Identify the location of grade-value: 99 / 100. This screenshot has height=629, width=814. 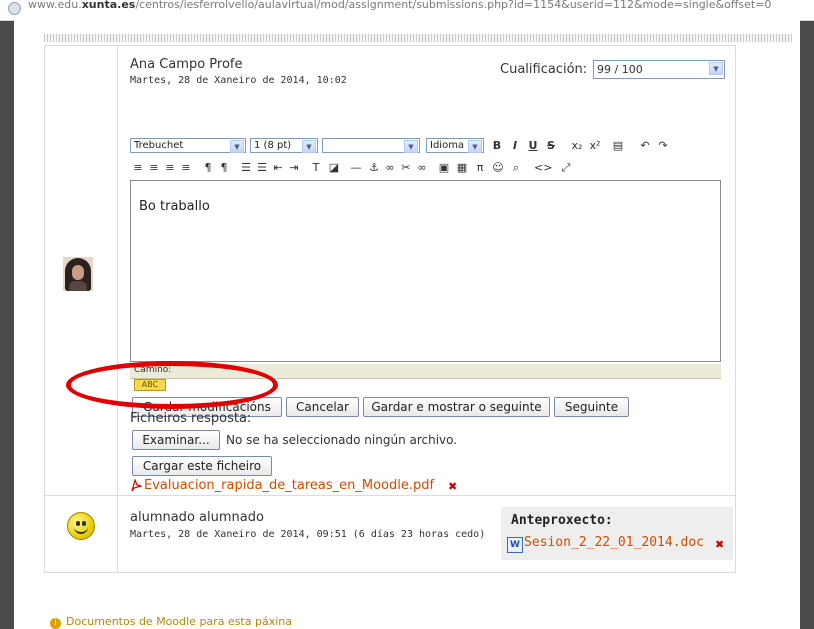
(620, 69).